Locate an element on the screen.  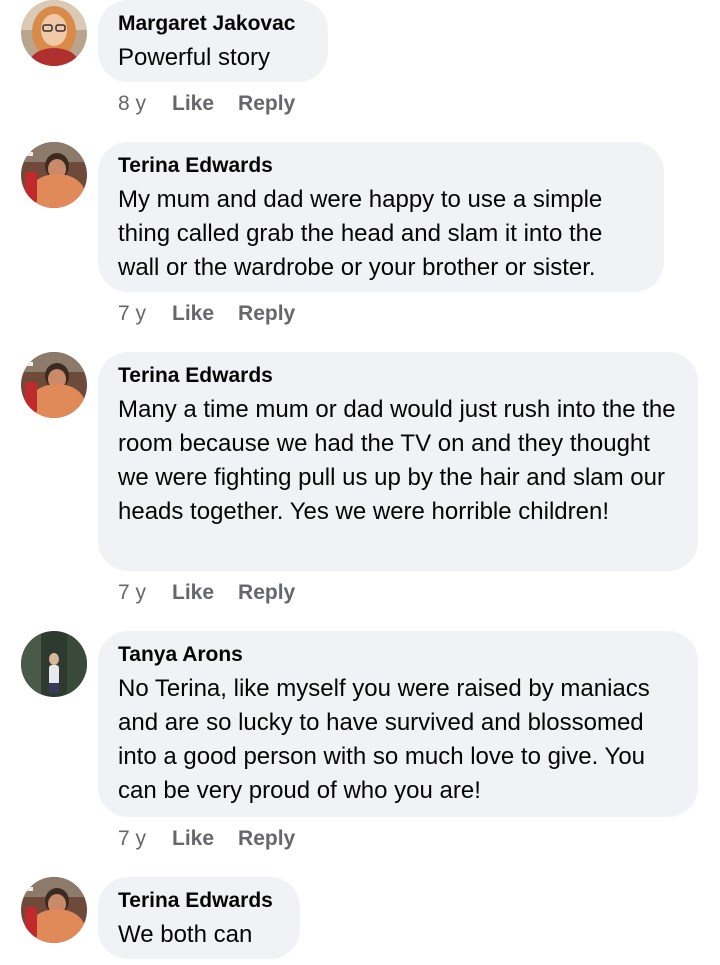
comment-age: 8 y is located at coordinates (145, 104).